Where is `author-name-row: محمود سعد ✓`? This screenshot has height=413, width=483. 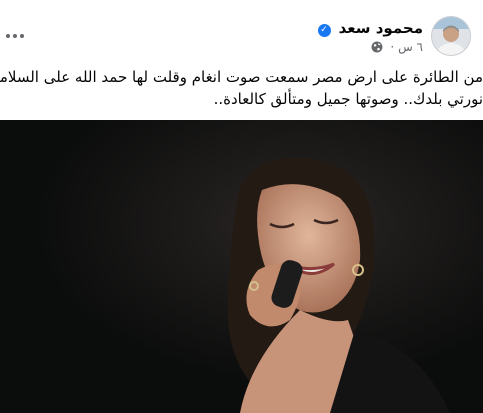
author-name-row: محمود سعد ✓ is located at coordinates (370, 27).